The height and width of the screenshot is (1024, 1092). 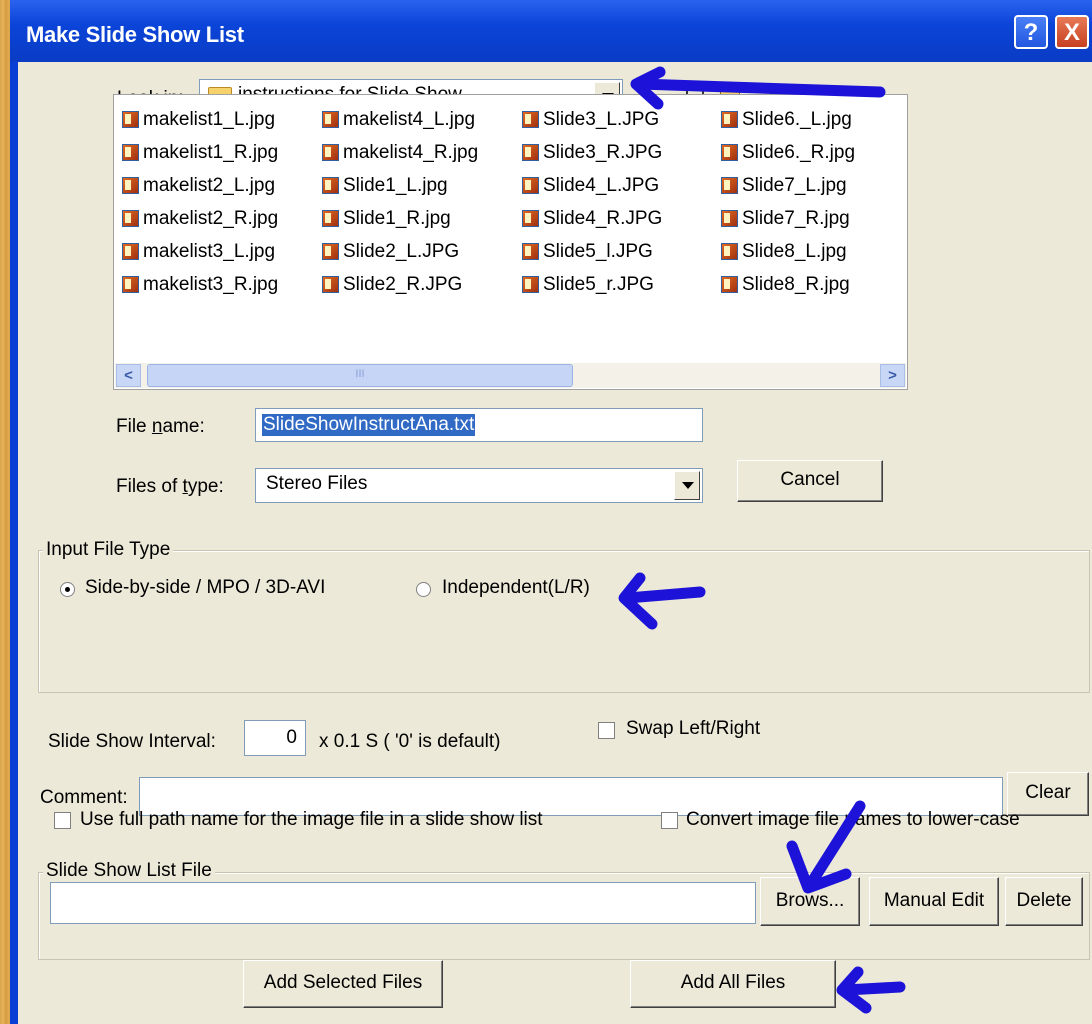 I want to click on annotation-arrow-independent, so click(x=662, y=601).